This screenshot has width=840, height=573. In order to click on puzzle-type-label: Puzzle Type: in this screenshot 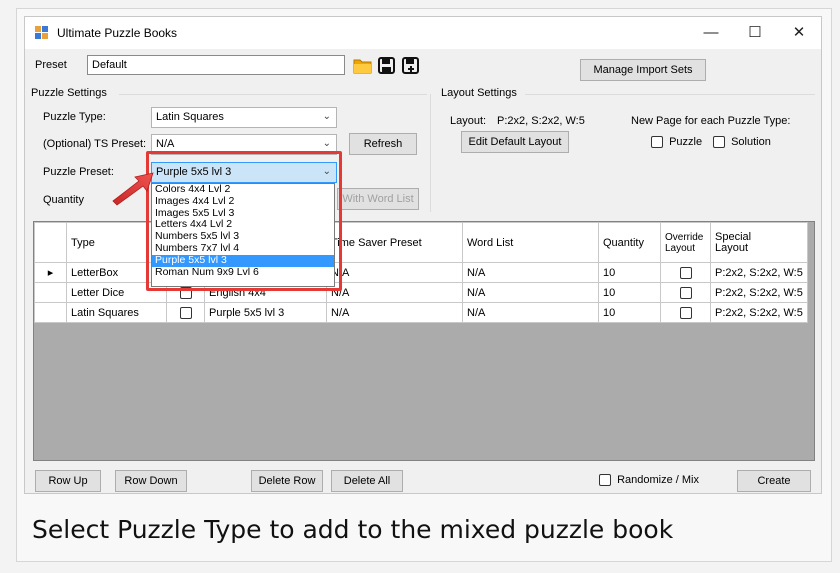, I will do `click(74, 117)`.